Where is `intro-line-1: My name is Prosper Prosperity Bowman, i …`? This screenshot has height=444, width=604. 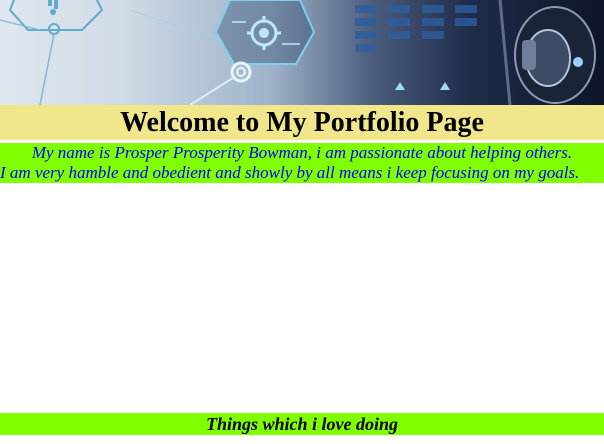 intro-line-1: My name is Prosper Prosperity Bowman, i … is located at coordinates (302, 152).